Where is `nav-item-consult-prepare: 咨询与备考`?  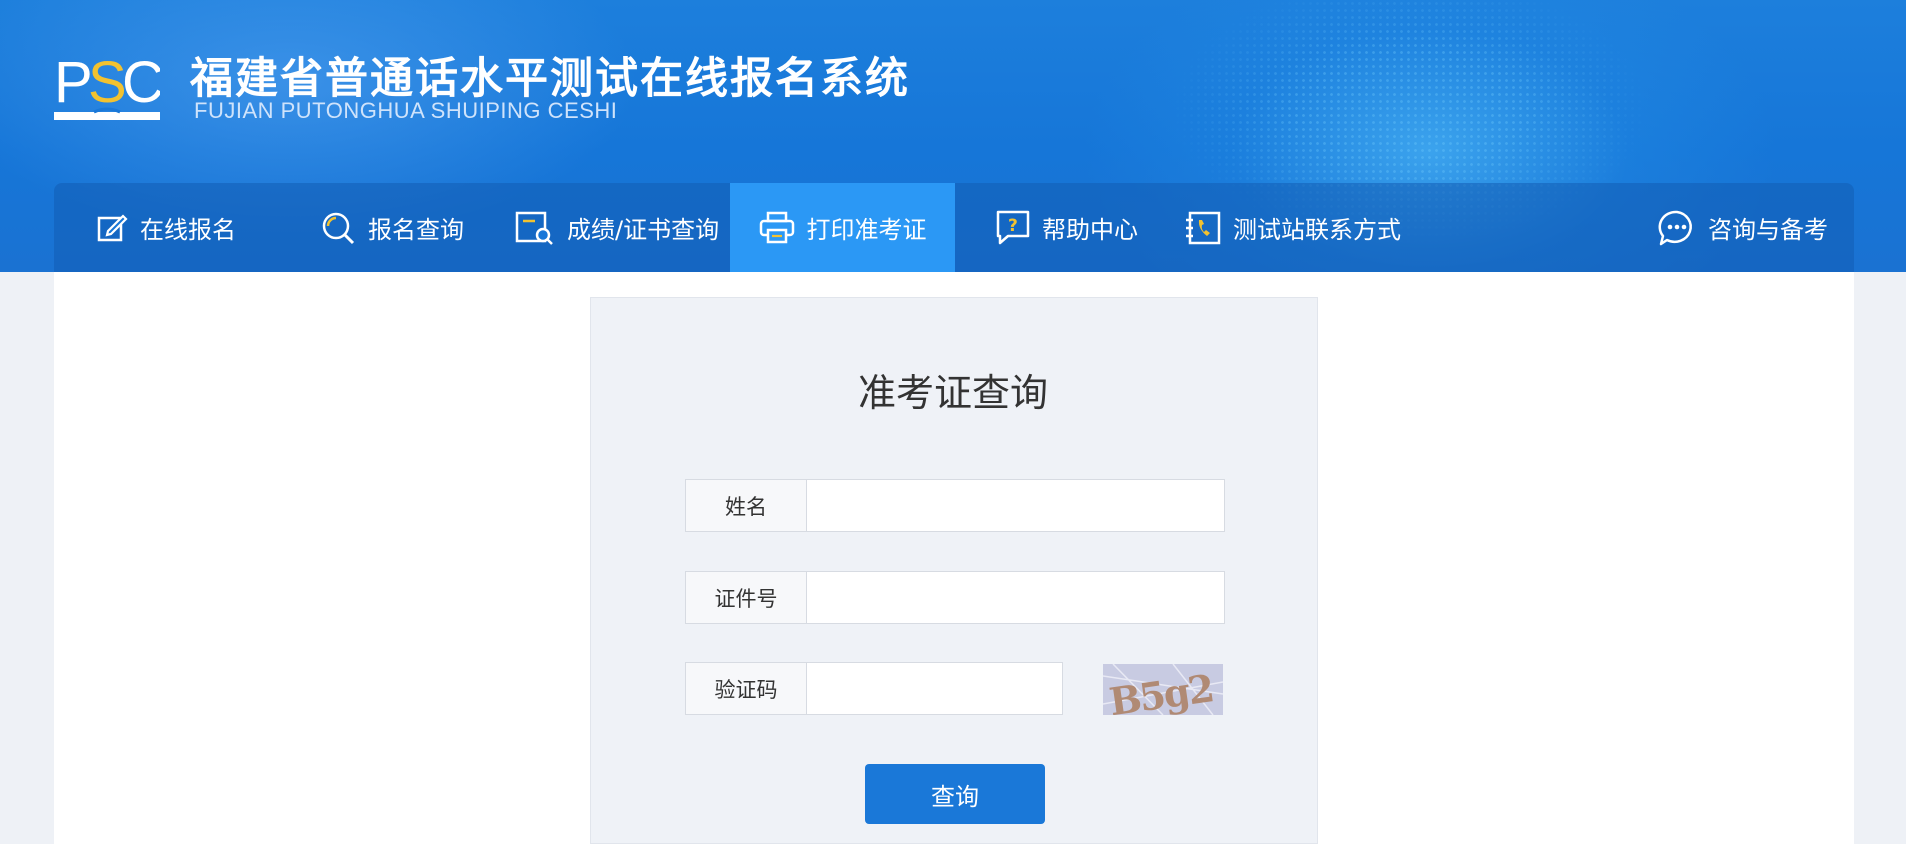 nav-item-consult-prepare: 咨询与备考 is located at coordinates (1743, 227).